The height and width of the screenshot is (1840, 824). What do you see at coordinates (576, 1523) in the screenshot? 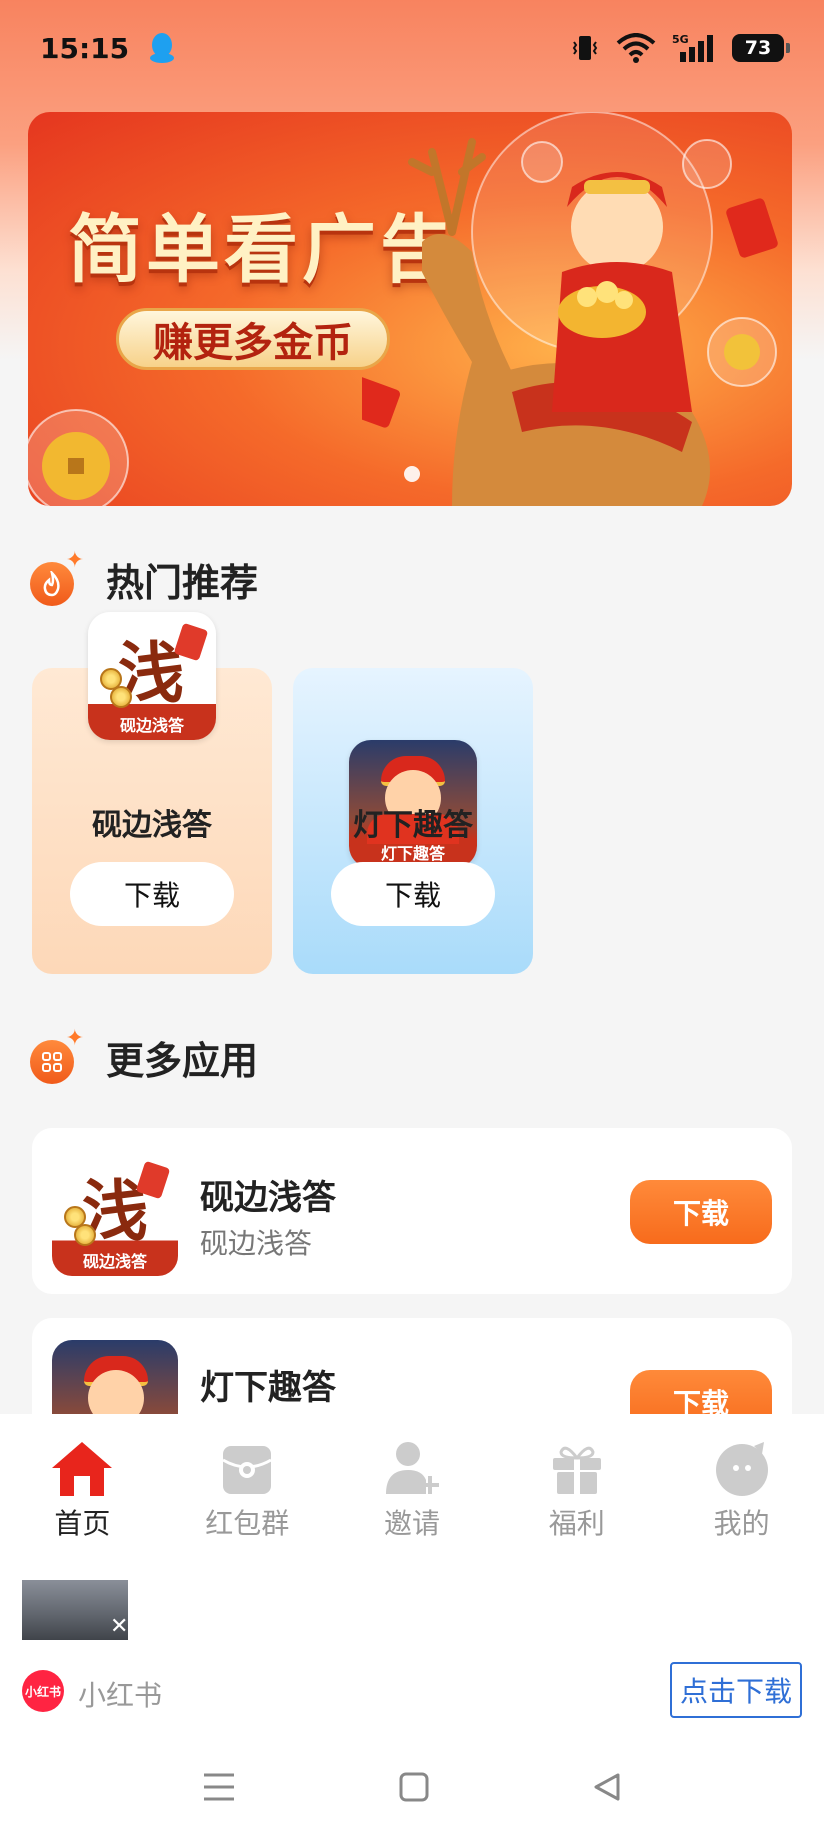
I see `nav-label: 福利` at bounding box center [576, 1523].